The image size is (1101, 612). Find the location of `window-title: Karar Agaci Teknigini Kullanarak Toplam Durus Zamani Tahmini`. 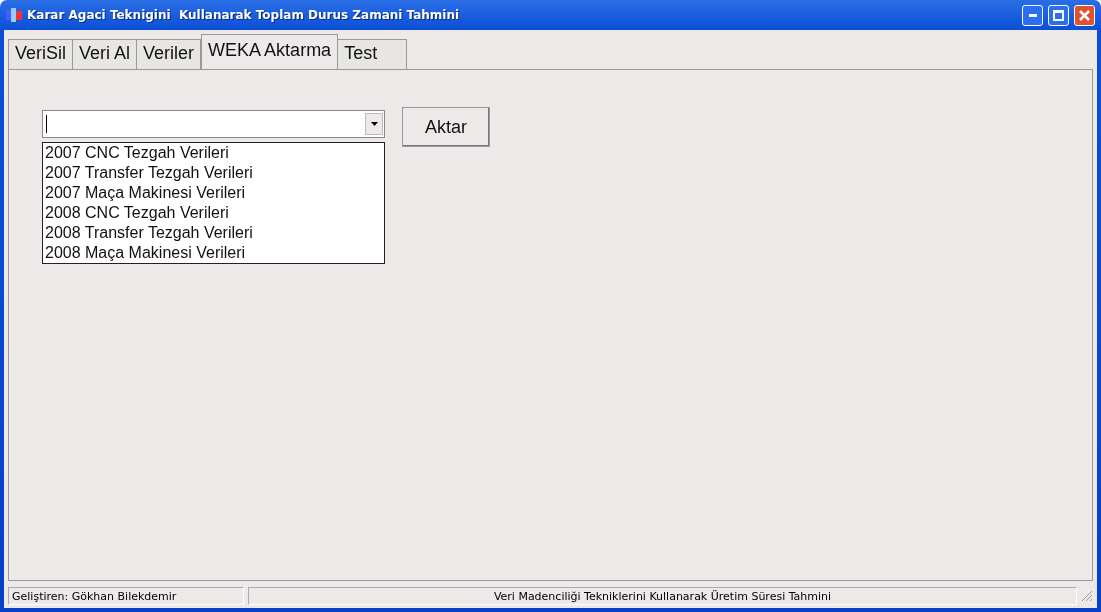

window-title: Karar Agaci Teknigini Kullanarak Toplam Durus Zamani Tahmini is located at coordinates (244, 15).